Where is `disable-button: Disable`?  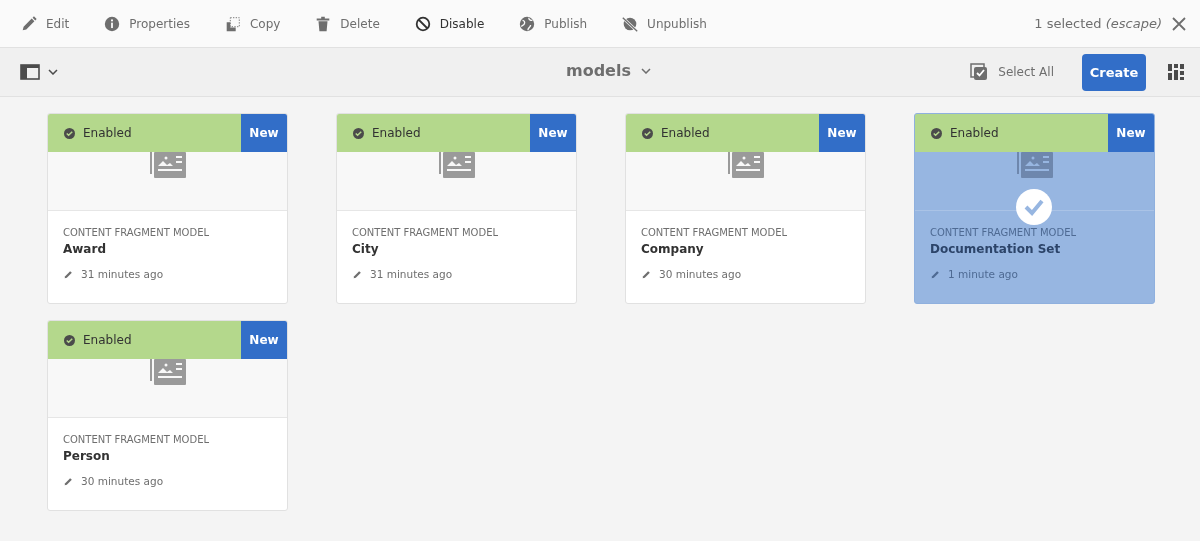 disable-button: Disable is located at coordinates (449, 23).